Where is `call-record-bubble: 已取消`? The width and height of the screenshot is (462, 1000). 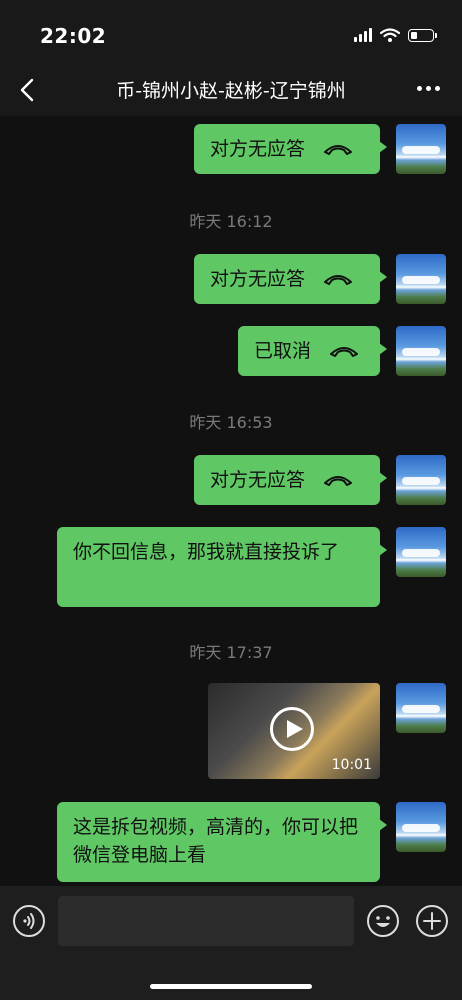 call-record-bubble: 已取消 is located at coordinates (312, 351).